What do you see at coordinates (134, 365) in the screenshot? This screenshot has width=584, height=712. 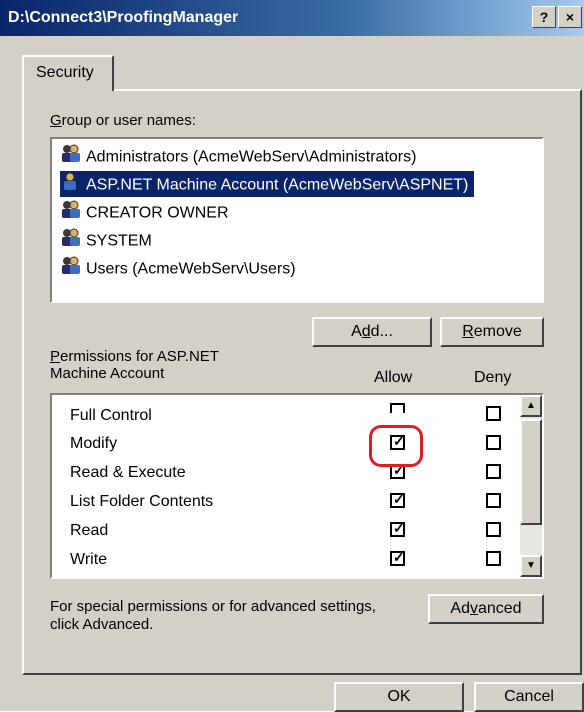 I see `permissions-label: Permissions for ASP.NET Machine Account` at bounding box center [134, 365].